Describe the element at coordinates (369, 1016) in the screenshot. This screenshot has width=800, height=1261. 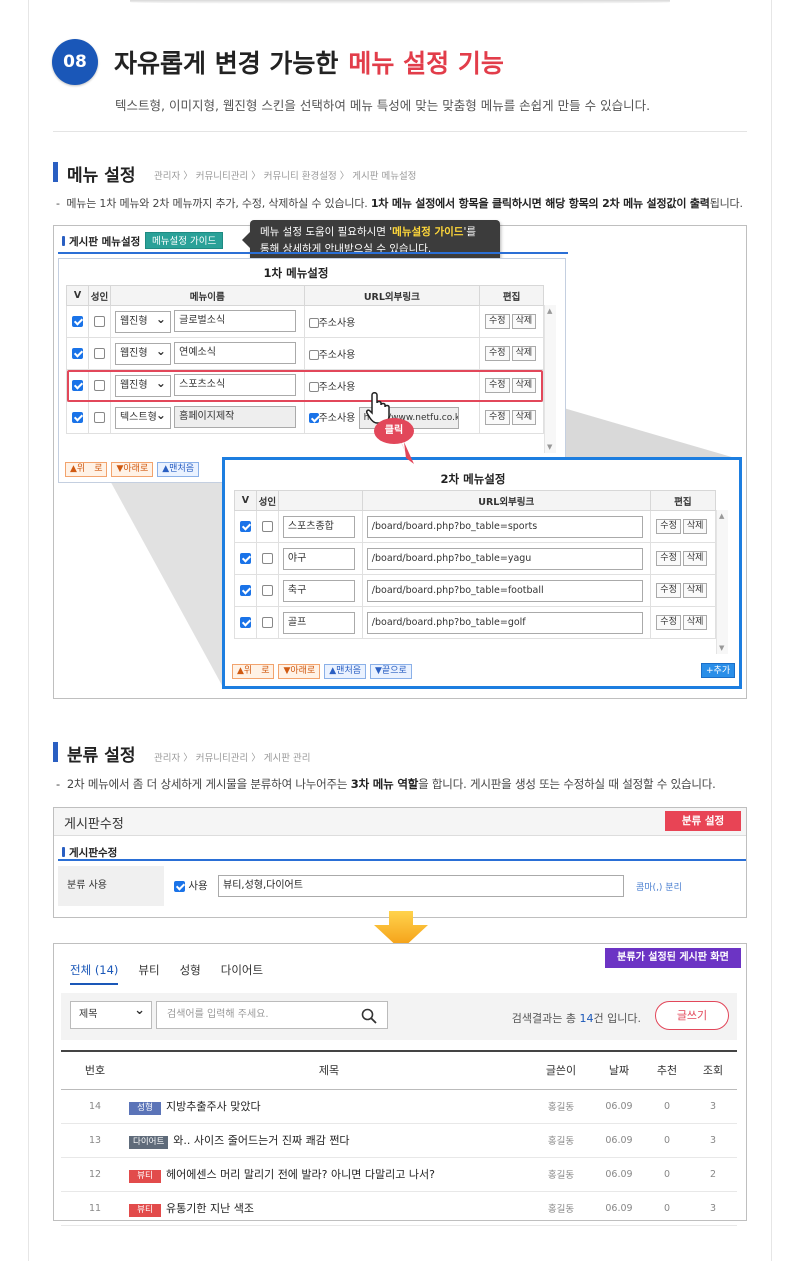
I see `search-icon` at that location.